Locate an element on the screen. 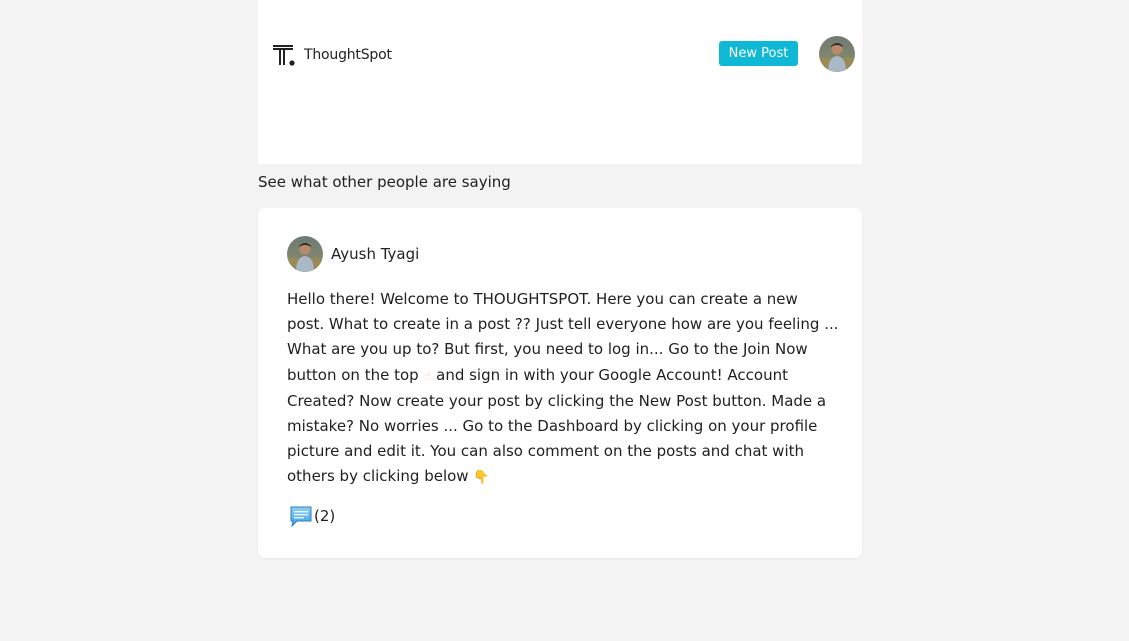 The image size is (1129, 641). feed-heading: See what other people are saying is located at coordinates (384, 182).